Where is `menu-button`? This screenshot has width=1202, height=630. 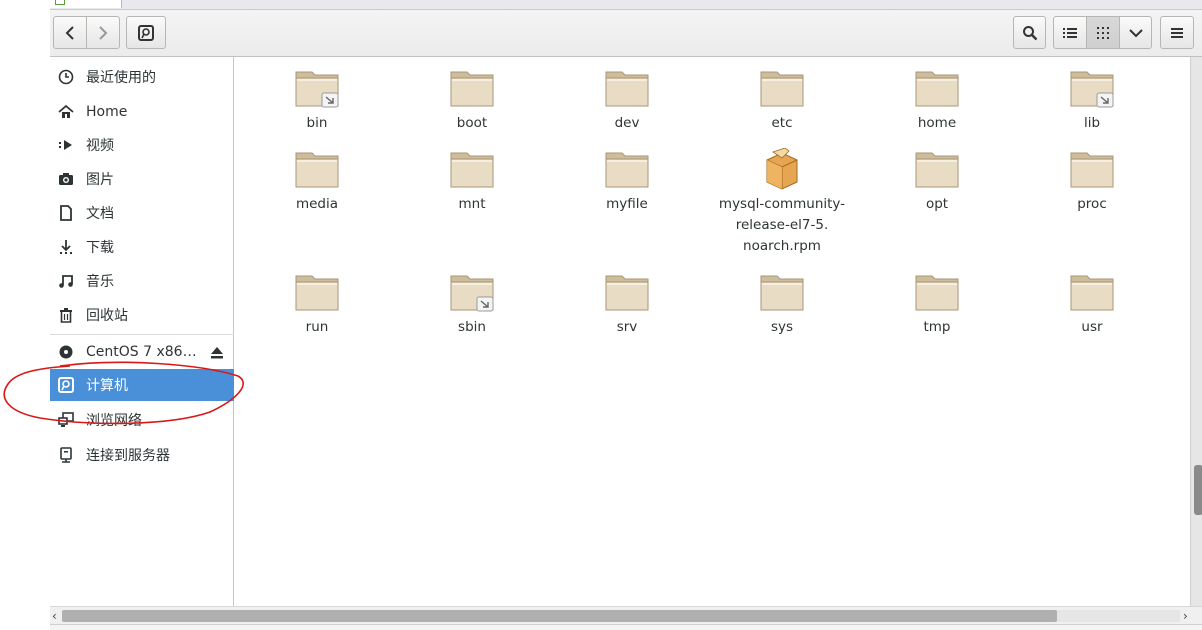
menu-button is located at coordinates (1177, 32).